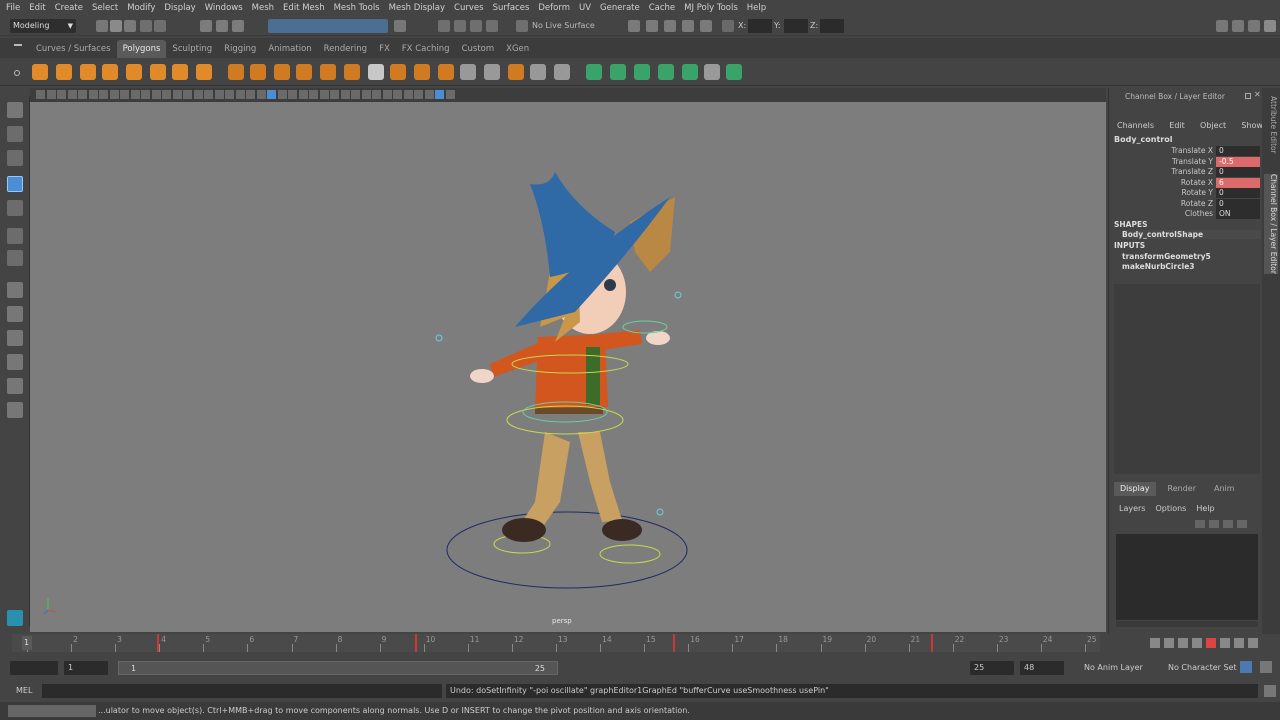  Describe the element at coordinates (422, 72) in the screenshot. I see `bevel-icon` at that location.